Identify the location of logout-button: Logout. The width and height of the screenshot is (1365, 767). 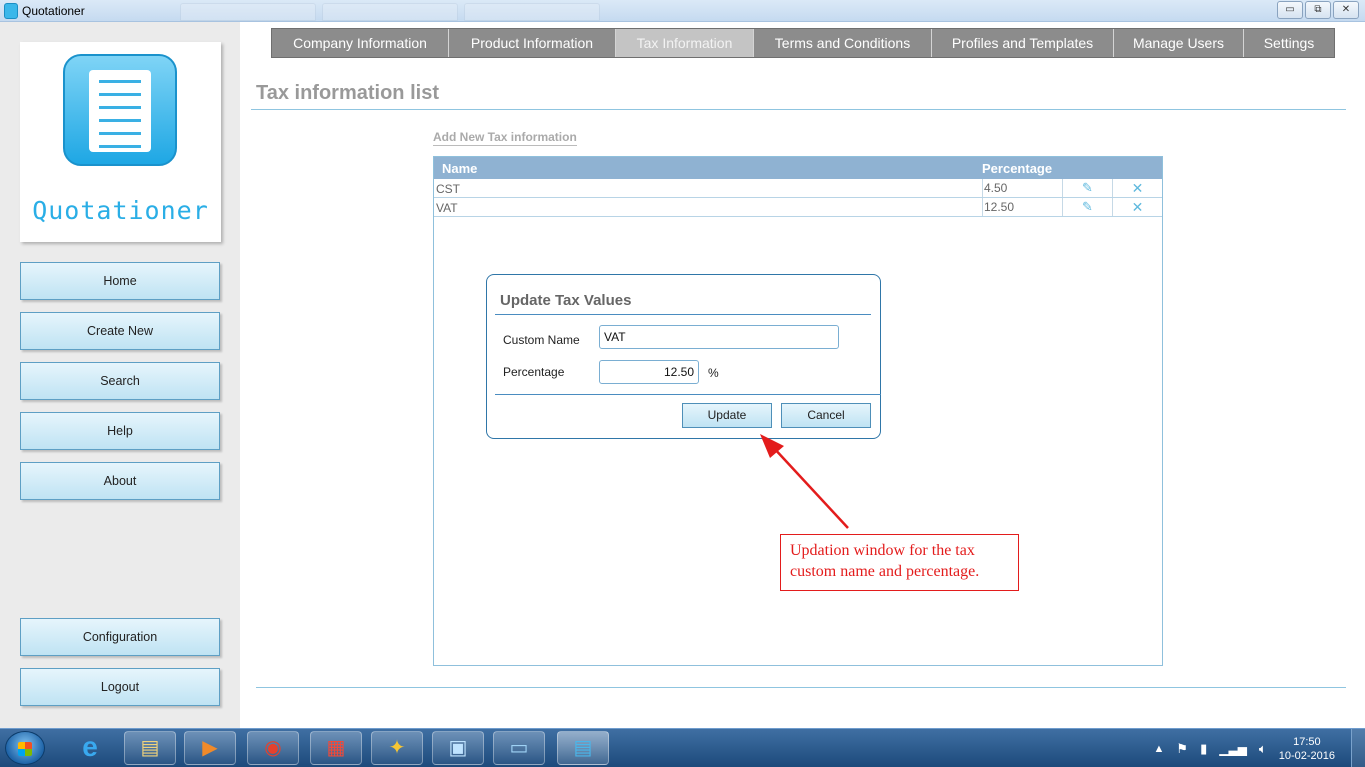
(120, 687).